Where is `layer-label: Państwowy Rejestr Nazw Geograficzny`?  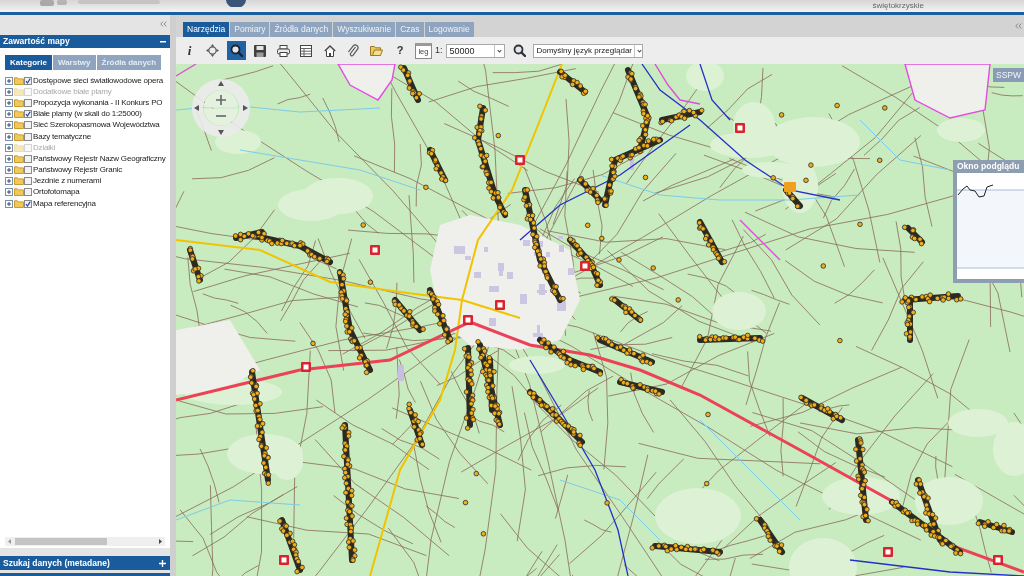 layer-label: Państwowy Rejestr Nazw Geograficzny is located at coordinates (99, 158).